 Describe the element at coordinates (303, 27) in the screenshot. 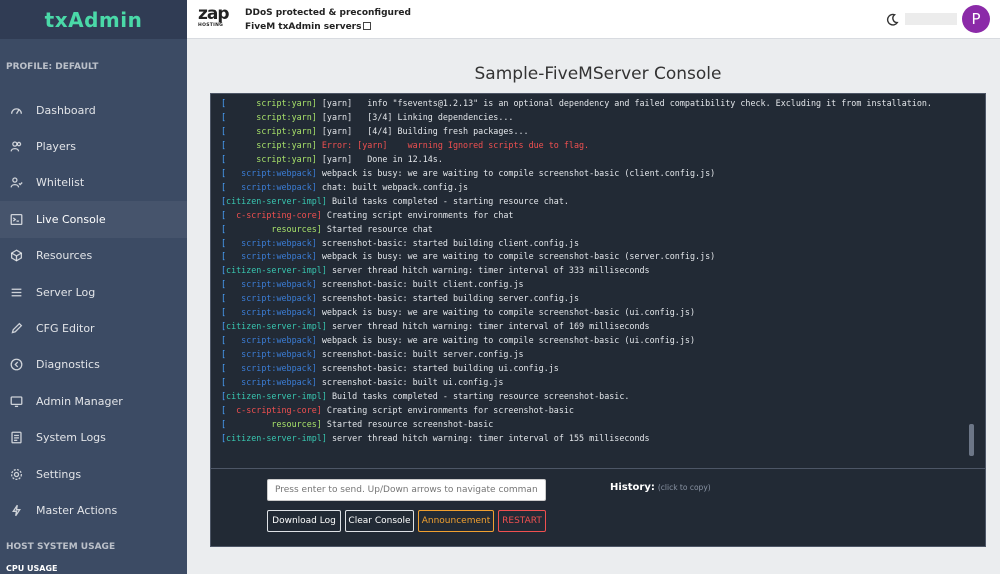

I see `promo-line-2: FiveM txAdmin servers` at that location.